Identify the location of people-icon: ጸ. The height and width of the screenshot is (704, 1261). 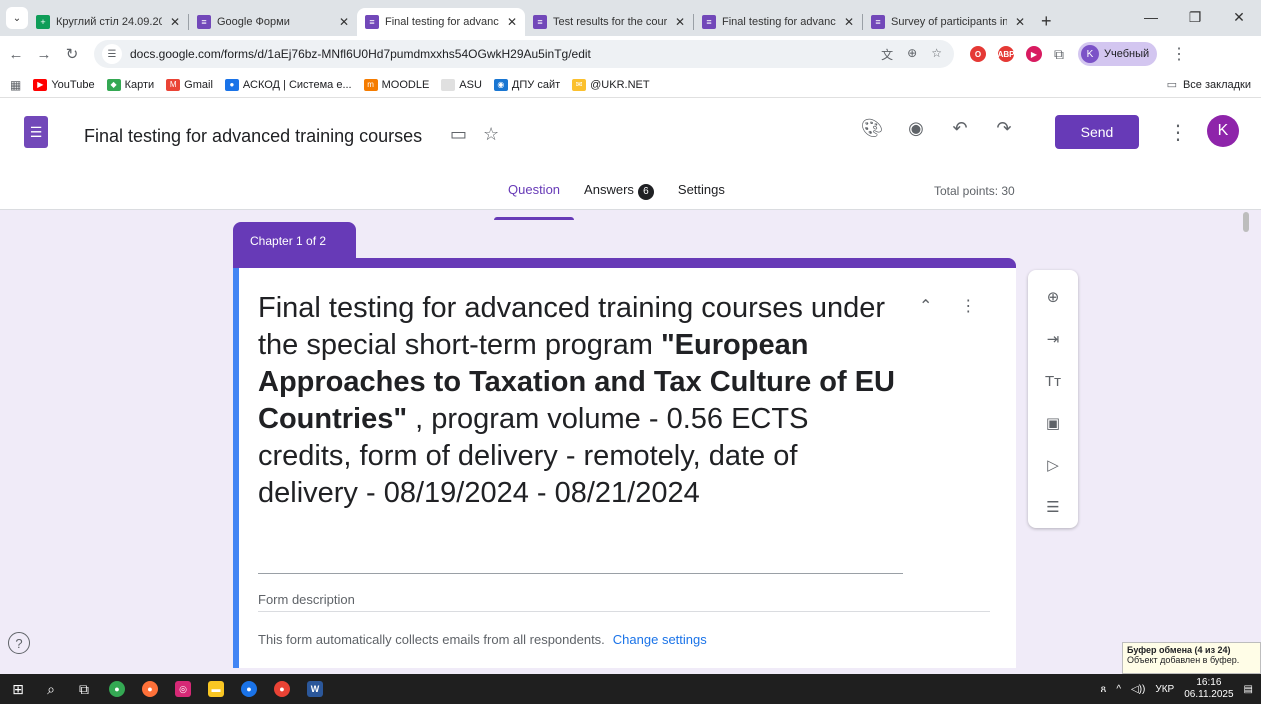
(1103, 689).